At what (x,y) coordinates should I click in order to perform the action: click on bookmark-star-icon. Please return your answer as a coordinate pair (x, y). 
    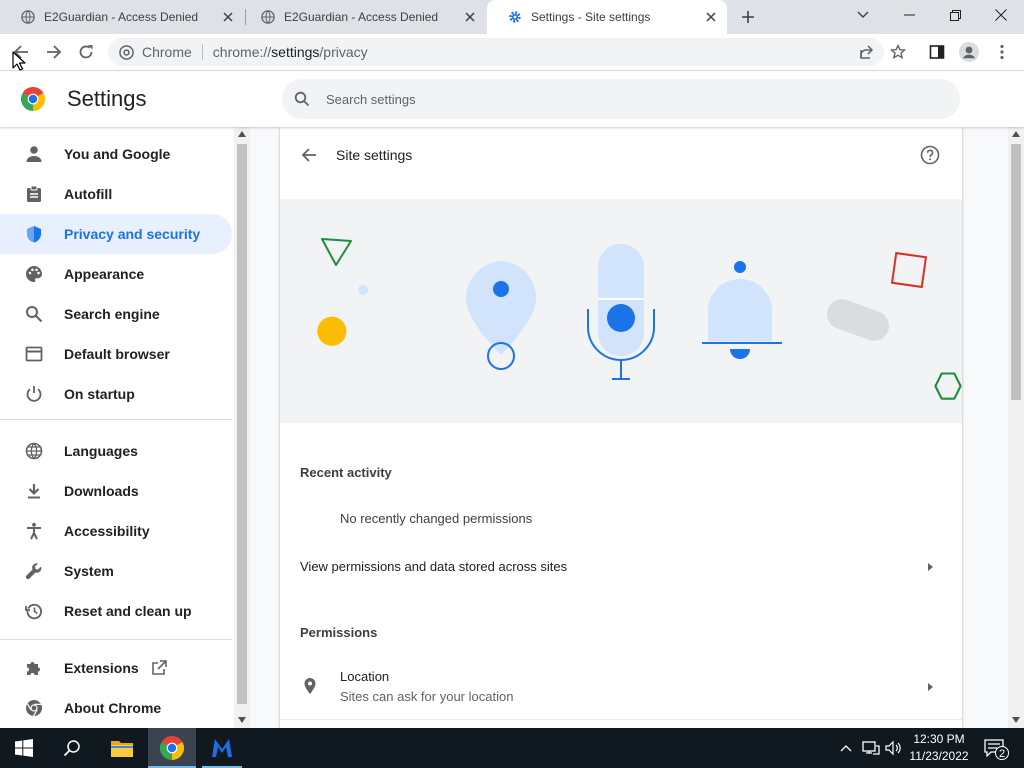
    Looking at the image, I should click on (898, 52).